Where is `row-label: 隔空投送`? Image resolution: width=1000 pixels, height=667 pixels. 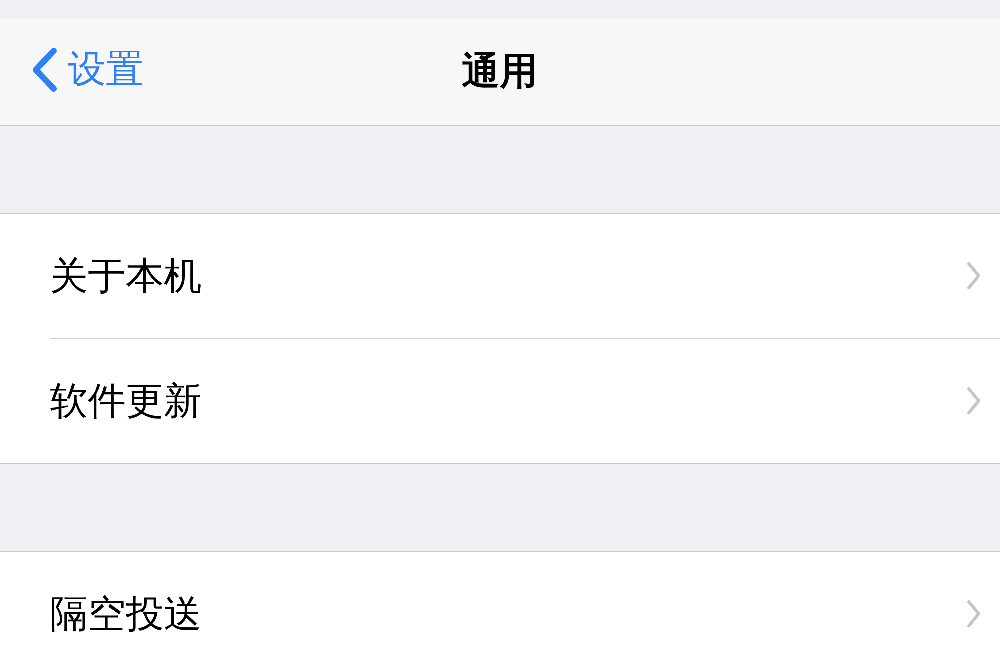 row-label: 隔空投送 is located at coordinates (126, 614).